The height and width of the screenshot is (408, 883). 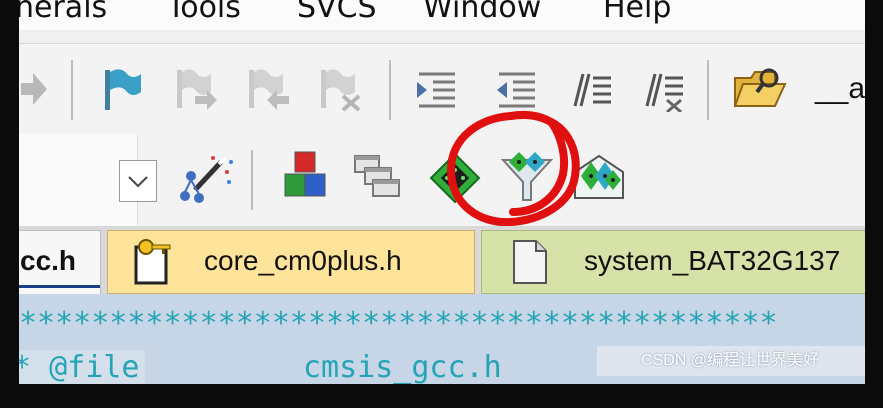 I want to click on uncomment-selection-icon, so click(x=663, y=90).